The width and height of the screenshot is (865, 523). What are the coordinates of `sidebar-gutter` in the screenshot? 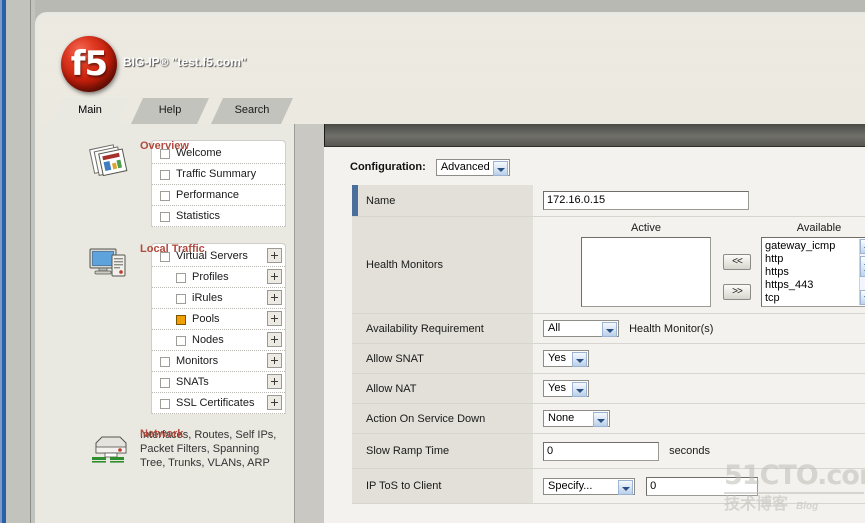 It's located at (309, 323).